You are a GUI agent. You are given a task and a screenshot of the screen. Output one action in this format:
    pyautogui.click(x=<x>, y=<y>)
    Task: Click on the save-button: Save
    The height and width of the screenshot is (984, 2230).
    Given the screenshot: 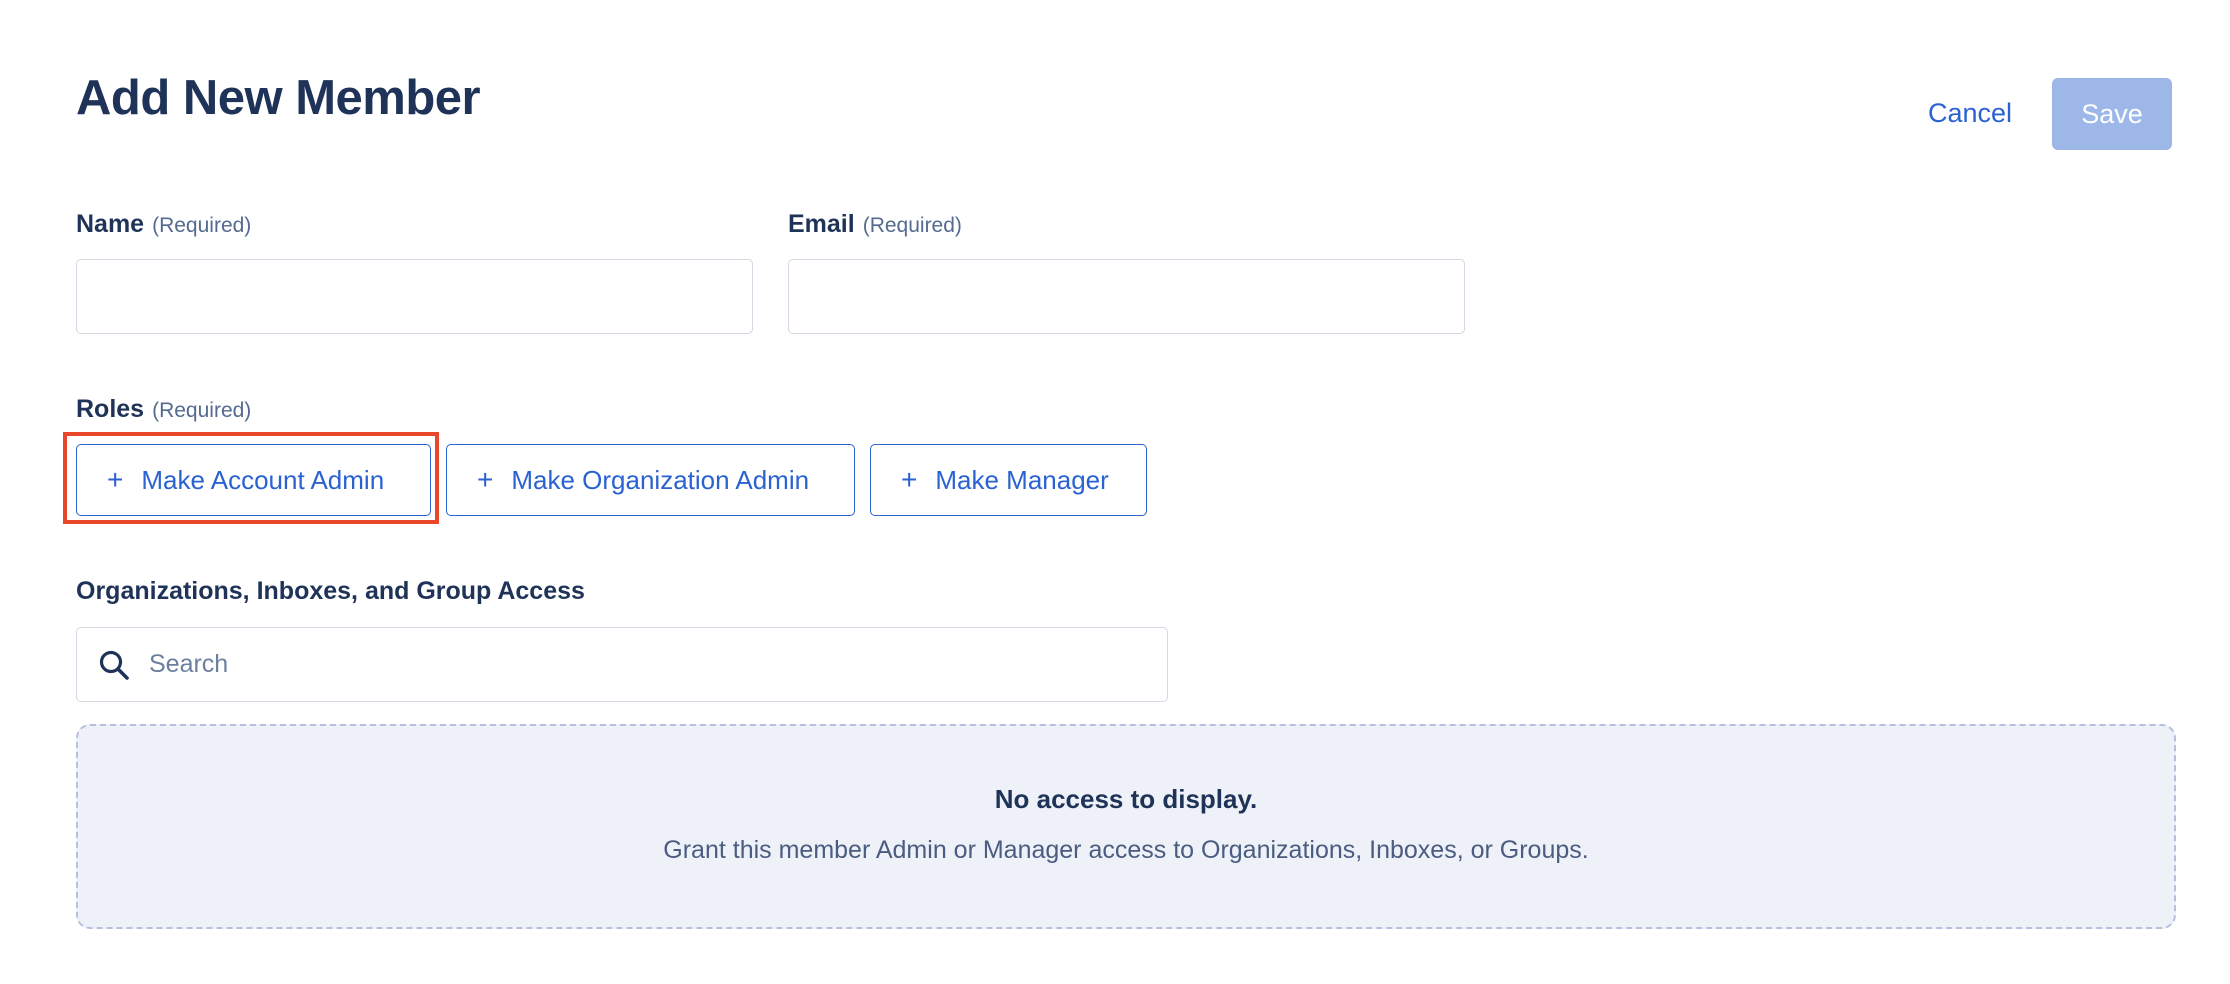 What is the action you would take?
    pyautogui.click(x=2112, y=114)
    